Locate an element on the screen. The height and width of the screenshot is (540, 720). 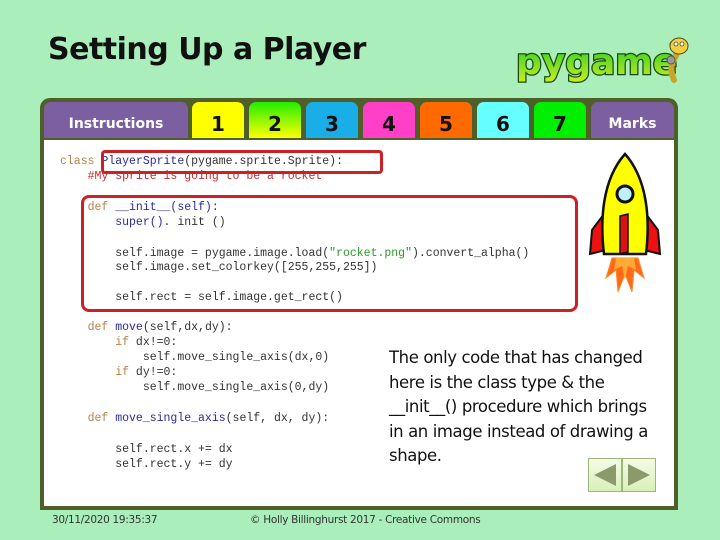
tab-1: 1 is located at coordinates (218, 120).